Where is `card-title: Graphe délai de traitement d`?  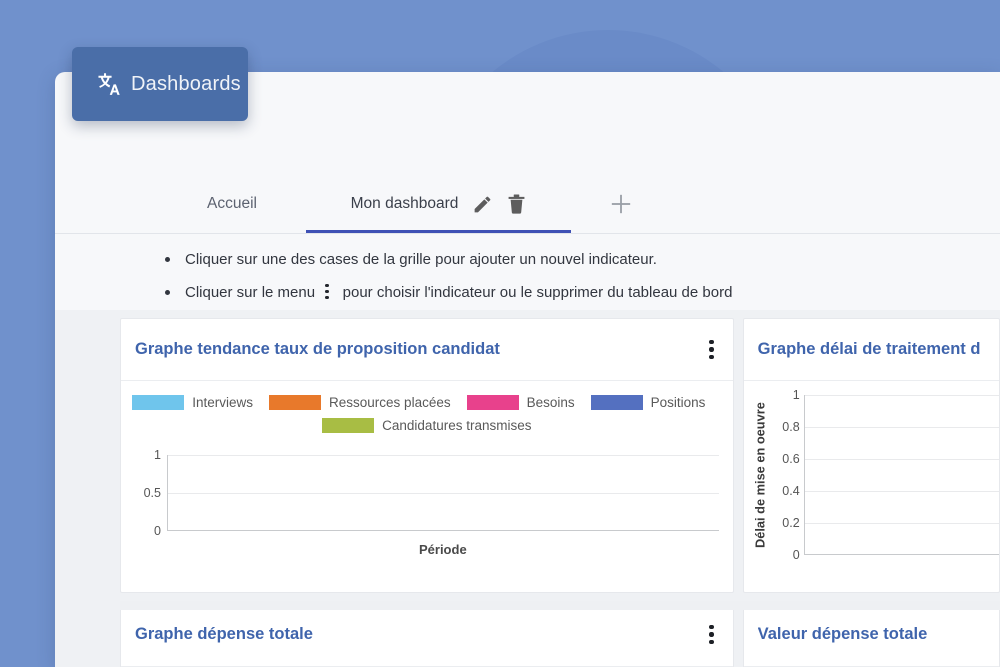 card-title: Graphe délai de traitement d is located at coordinates (869, 349).